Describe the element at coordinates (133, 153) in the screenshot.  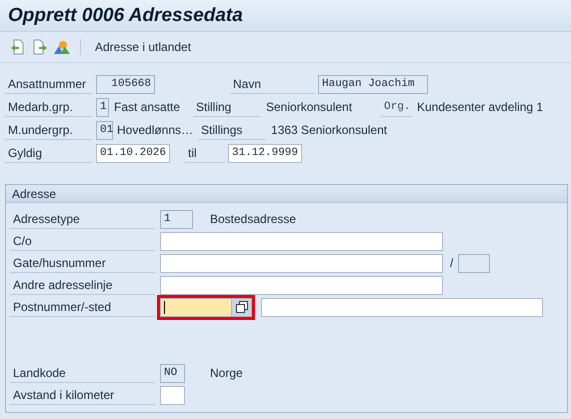
I see `input-field: 01.10.2026` at that location.